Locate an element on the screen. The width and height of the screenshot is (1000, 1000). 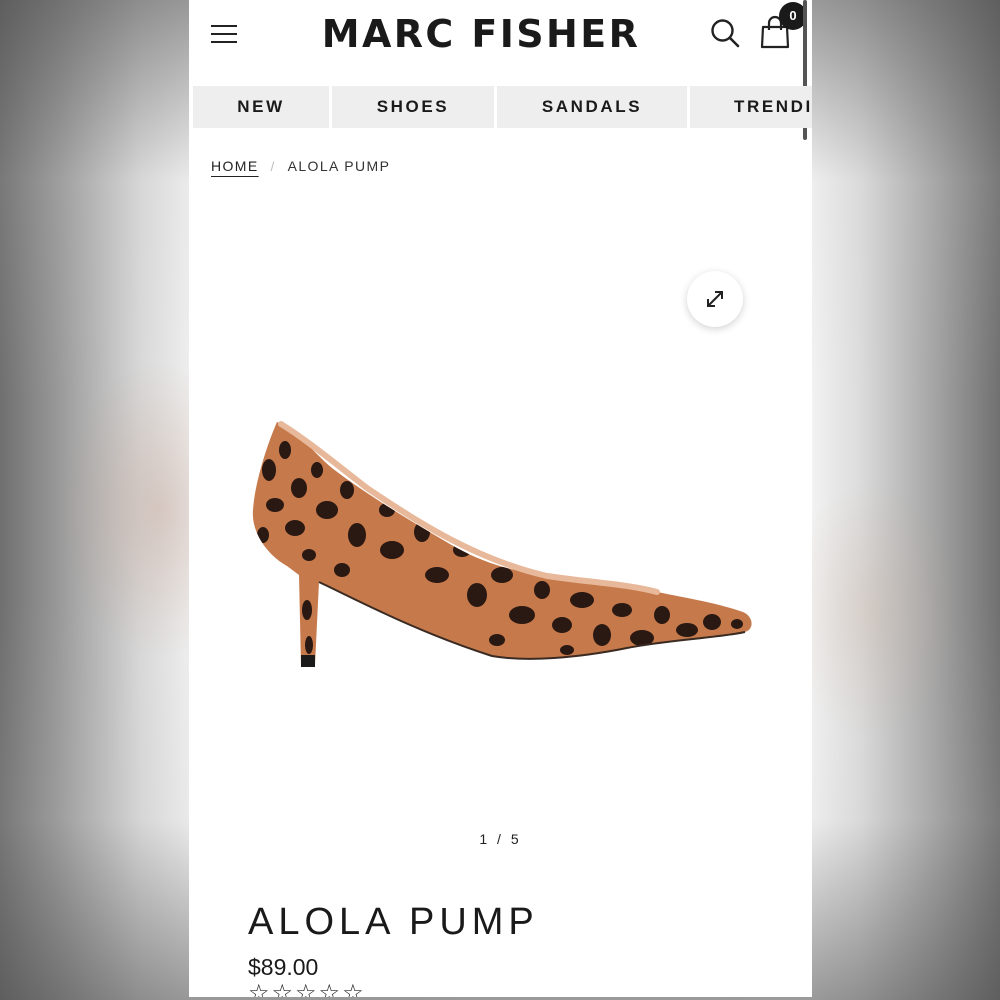
breadcrumb: HOME / ALOLA PUMP is located at coordinates (300, 166).